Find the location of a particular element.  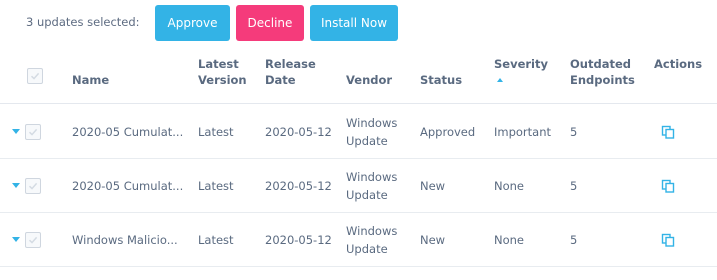

column-header-label: Latest is located at coordinates (218, 64).